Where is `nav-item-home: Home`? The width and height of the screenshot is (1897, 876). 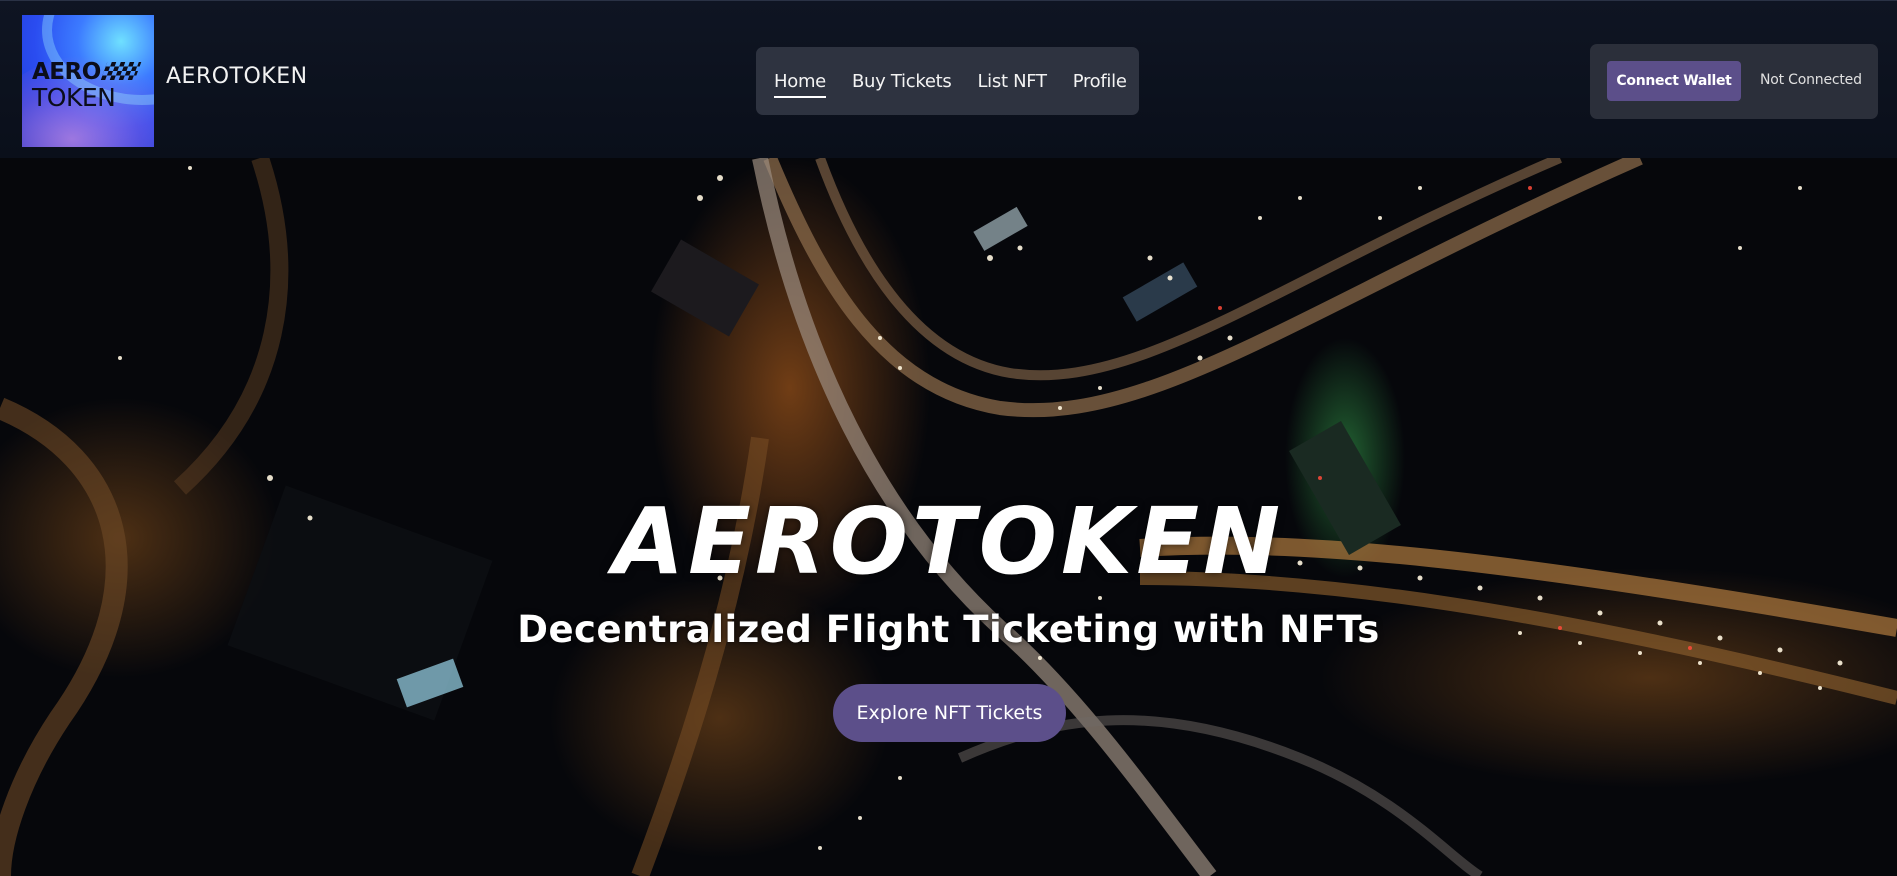 nav-item-home: Home is located at coordinates (800, 84).